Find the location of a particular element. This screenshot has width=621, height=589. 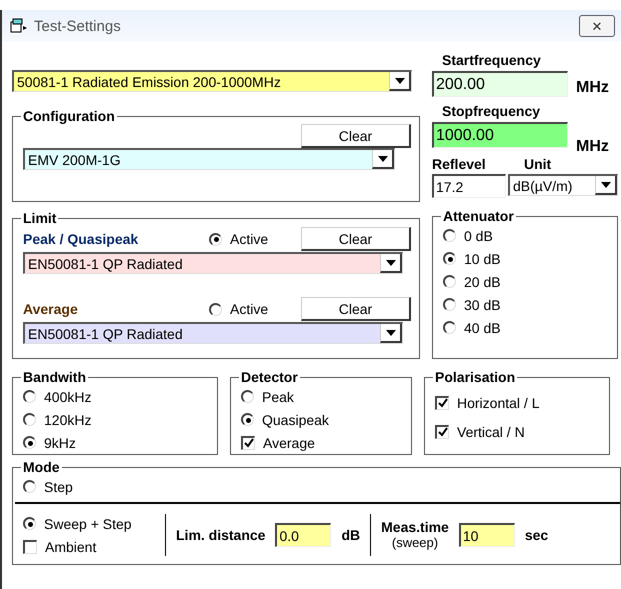

unit-label: sec is located at coordinates (536, 535).